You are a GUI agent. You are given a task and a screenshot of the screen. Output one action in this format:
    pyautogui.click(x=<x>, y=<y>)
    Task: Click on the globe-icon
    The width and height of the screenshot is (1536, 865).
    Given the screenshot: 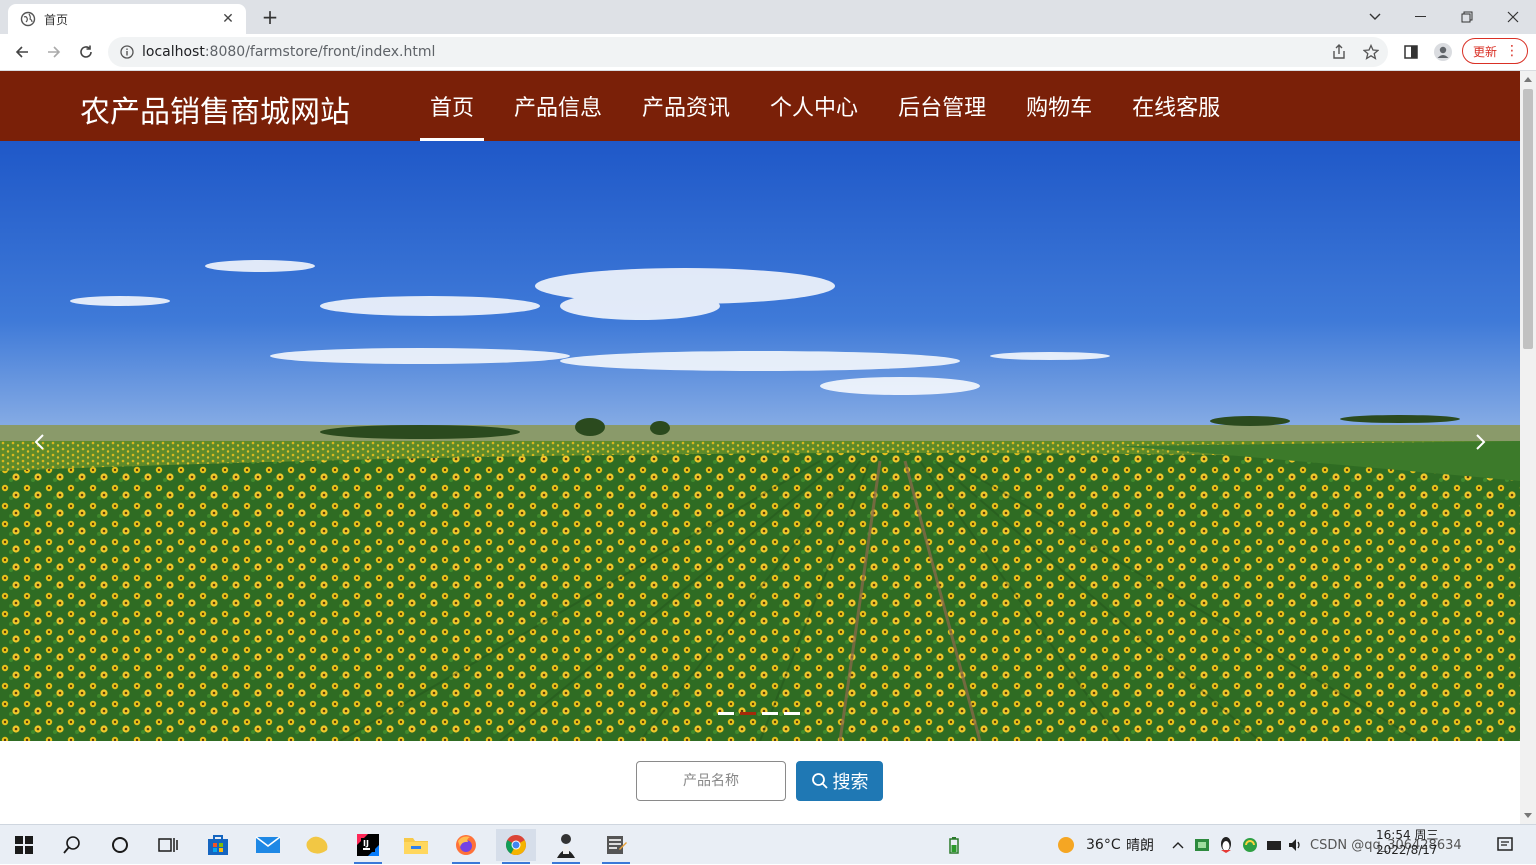 What is the action you would take?
    pyautogui.click(x=28, y=19)
    